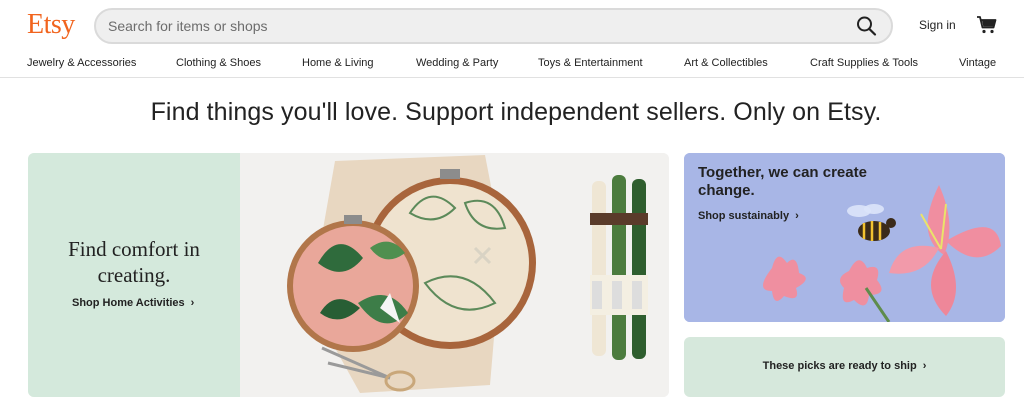  I want to click on link-label: These picks are ready to ship, so click(839, 366).